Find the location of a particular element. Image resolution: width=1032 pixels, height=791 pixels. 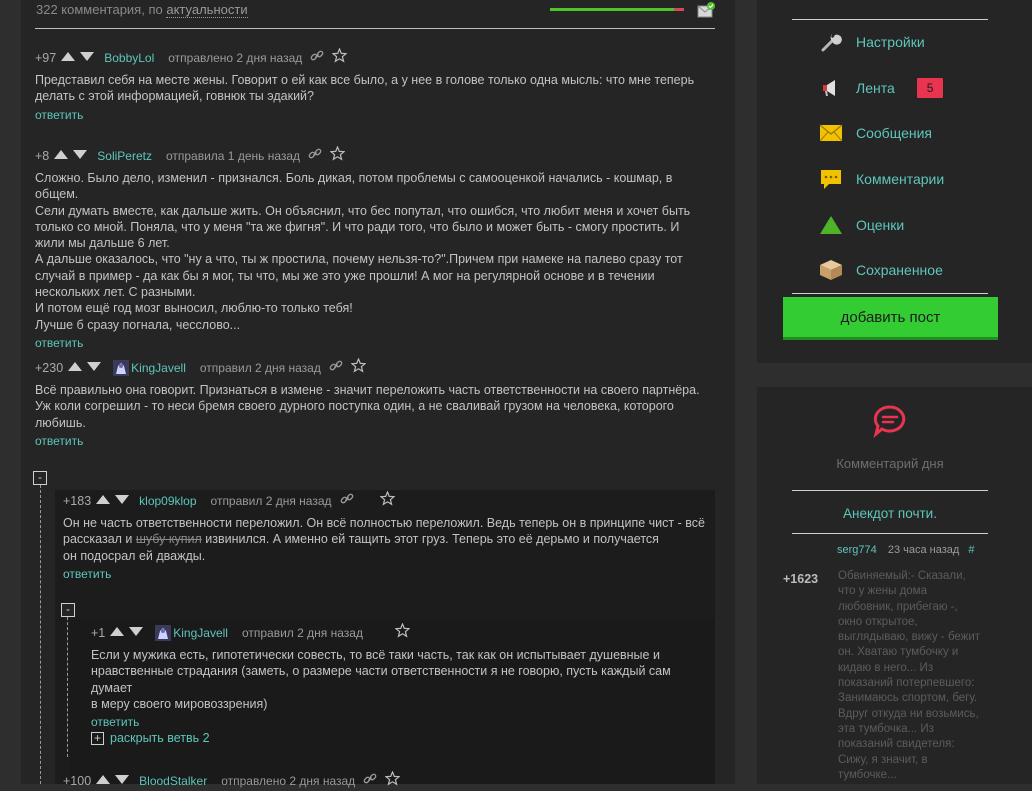

menu-item-settings: Настройки is located at coordinates (871, 42).